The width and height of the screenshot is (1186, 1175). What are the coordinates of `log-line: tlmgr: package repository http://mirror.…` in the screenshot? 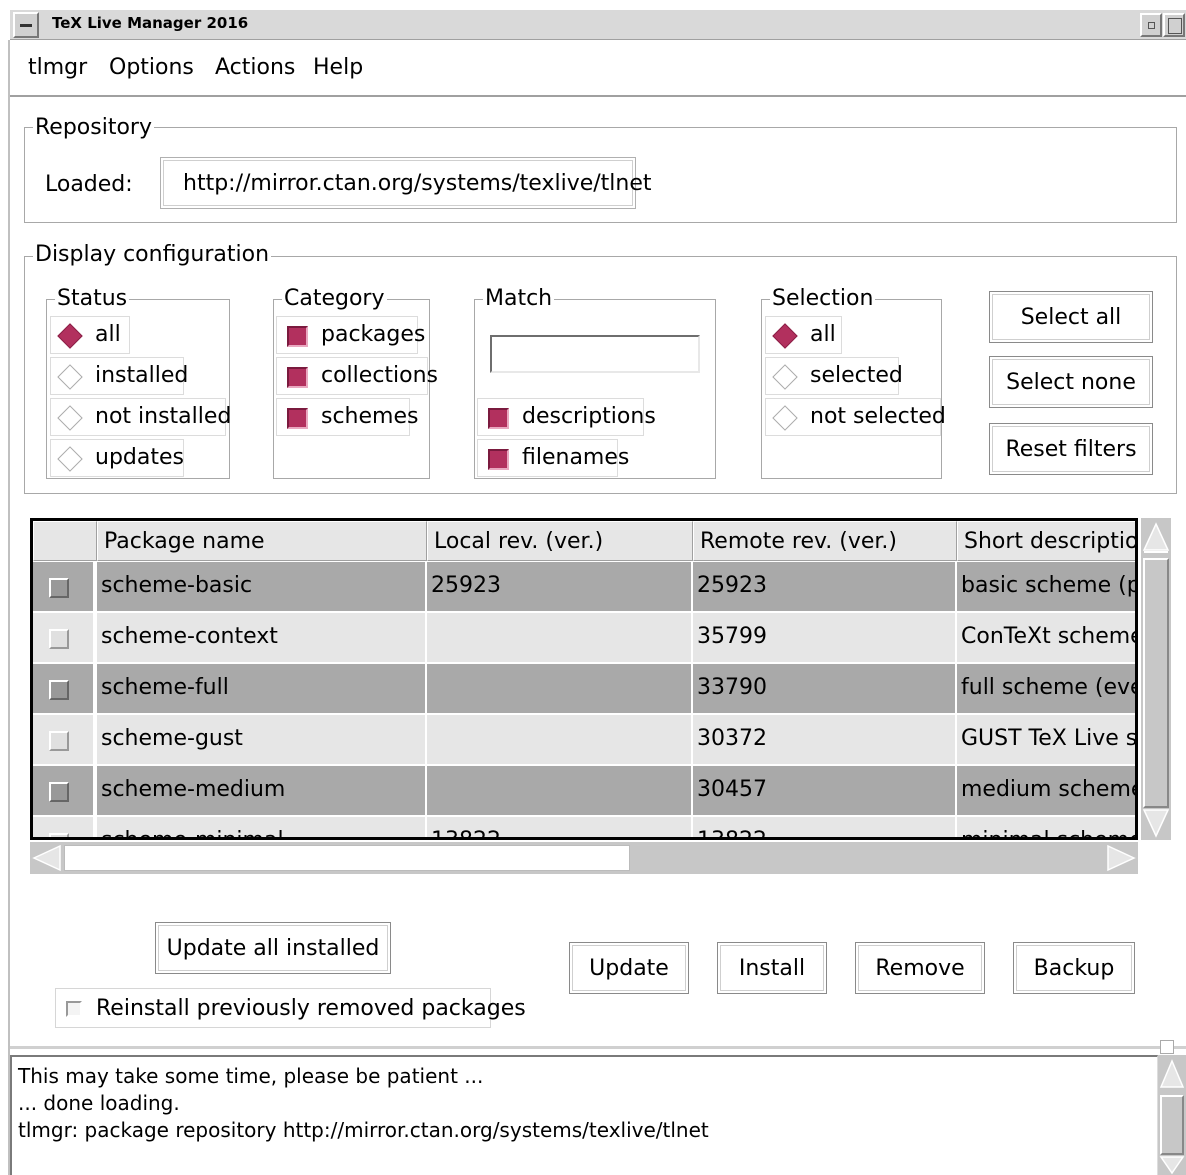 It's located at (363, 1130).